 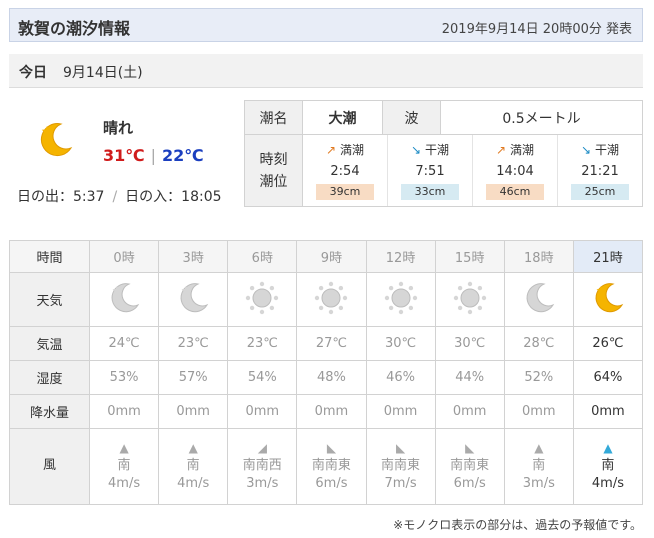 What do you see at coordinates (600, 171) in the screenshot?
I see `tide-event-time: 21:21` at bounding box center [600, 171].